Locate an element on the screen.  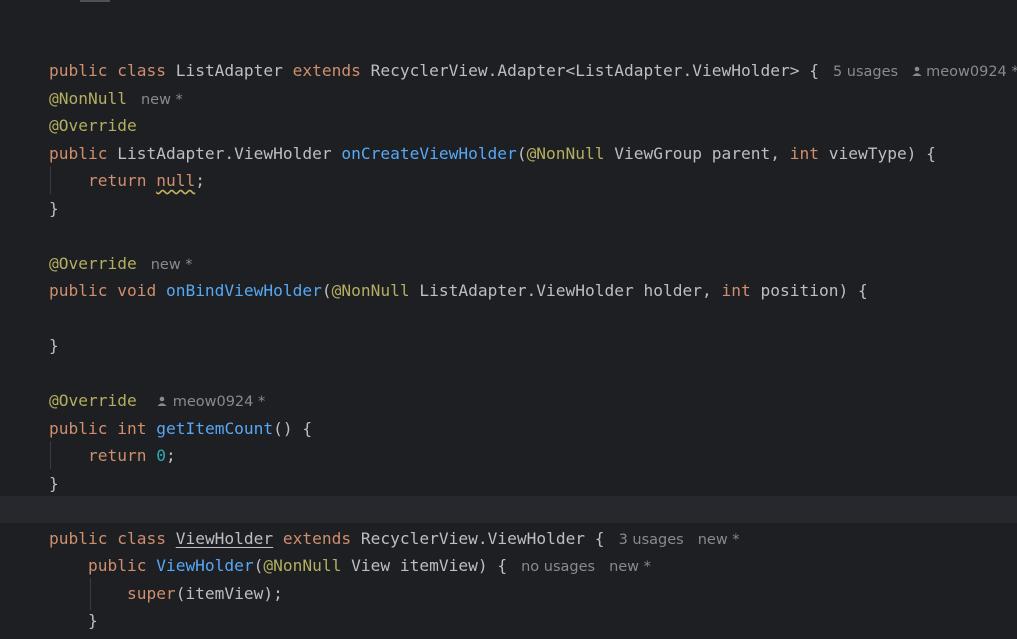
brace: { is located at coordinates (814, 71).